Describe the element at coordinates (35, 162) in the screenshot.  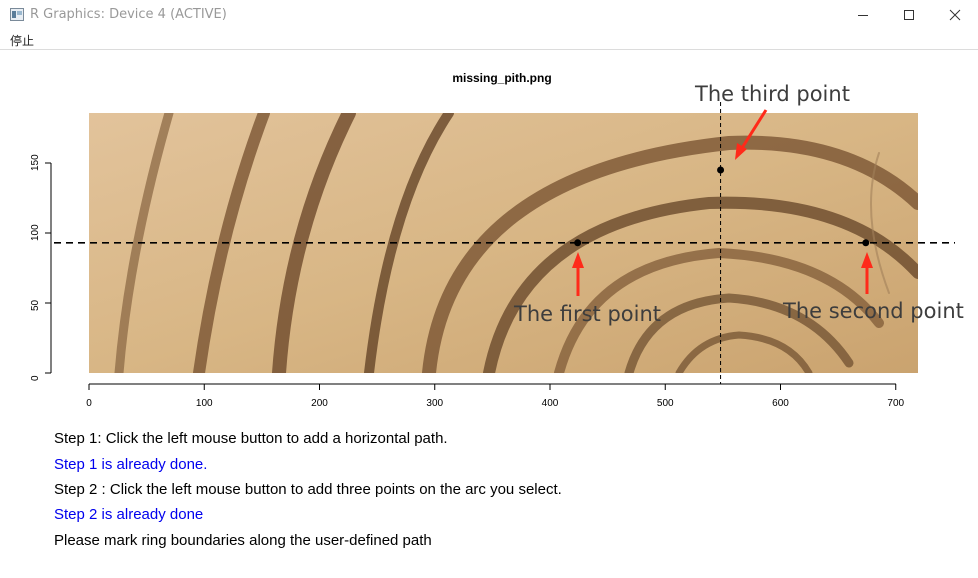
I see `y-tick-label: 150` at that location.